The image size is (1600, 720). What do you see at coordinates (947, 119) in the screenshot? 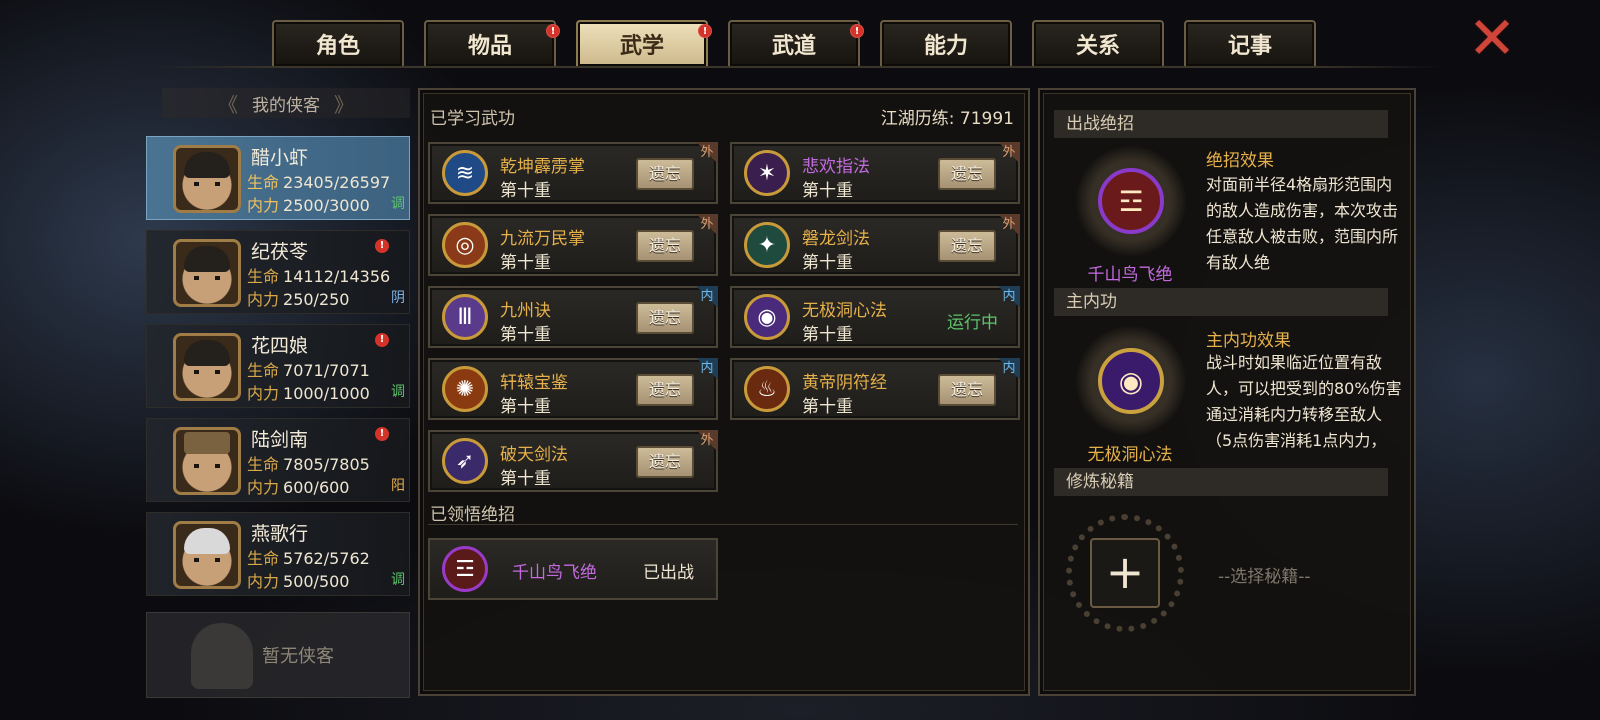
I see `jianghu-experience: 江湖历练: 71991` at bounding box center [947, 119].